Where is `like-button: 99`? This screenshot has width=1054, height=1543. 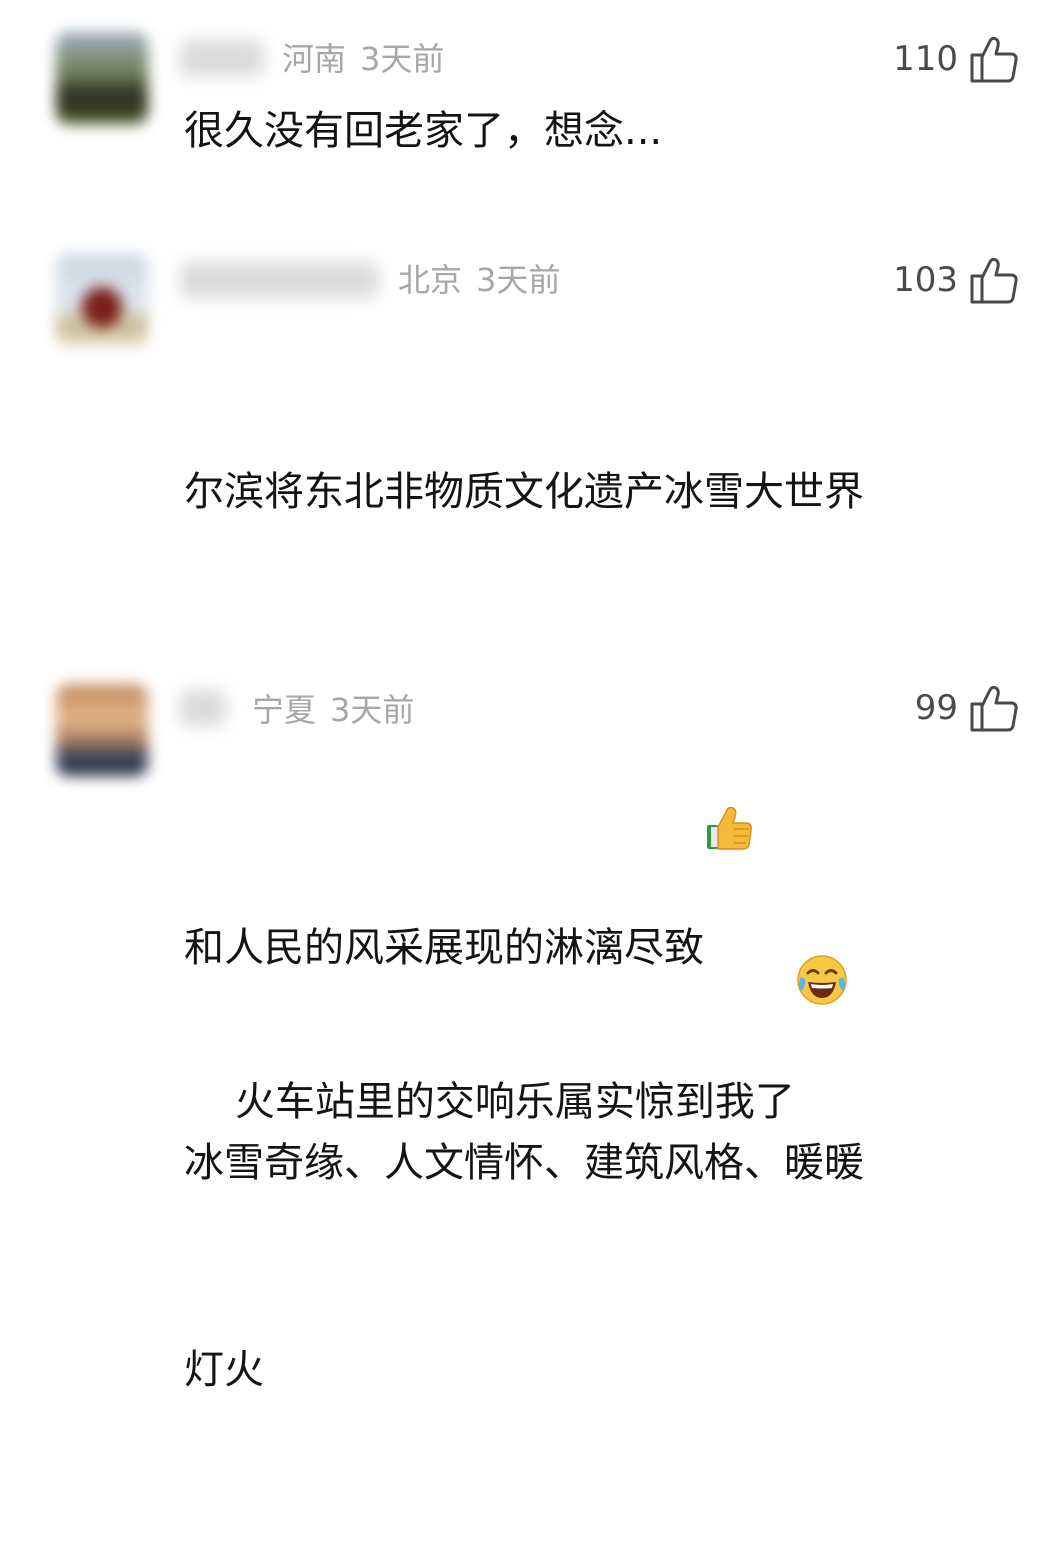 like-button: 99 is located at coordinates (967, 708).